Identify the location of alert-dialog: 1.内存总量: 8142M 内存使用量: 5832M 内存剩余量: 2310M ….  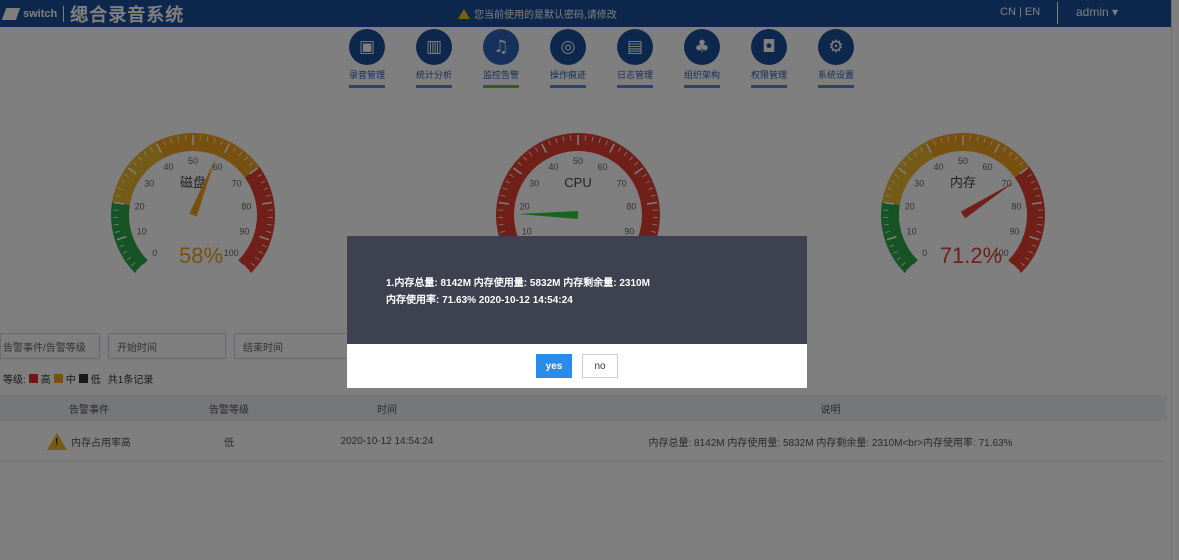
(577, 312).